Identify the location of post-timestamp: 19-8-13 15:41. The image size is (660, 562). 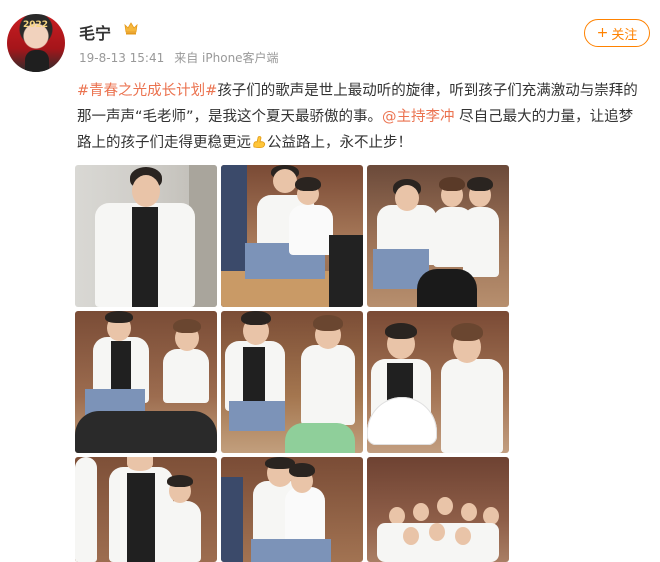
(121, 58).